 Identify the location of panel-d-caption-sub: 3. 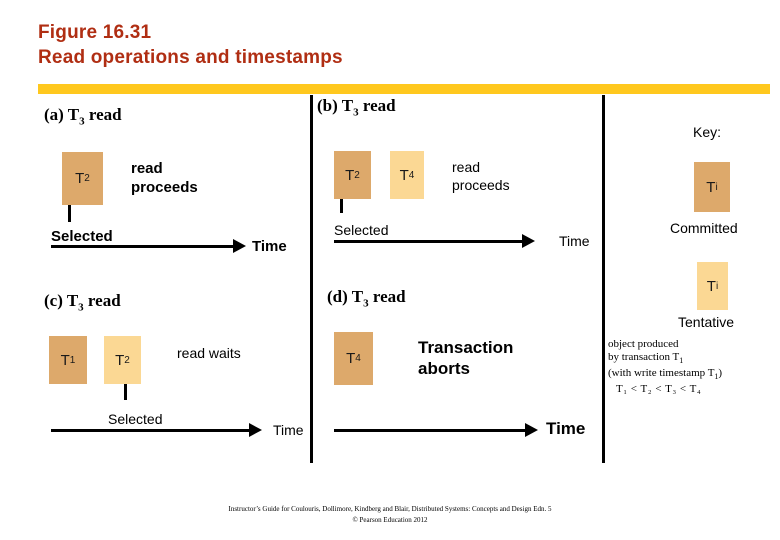
(366, 303).